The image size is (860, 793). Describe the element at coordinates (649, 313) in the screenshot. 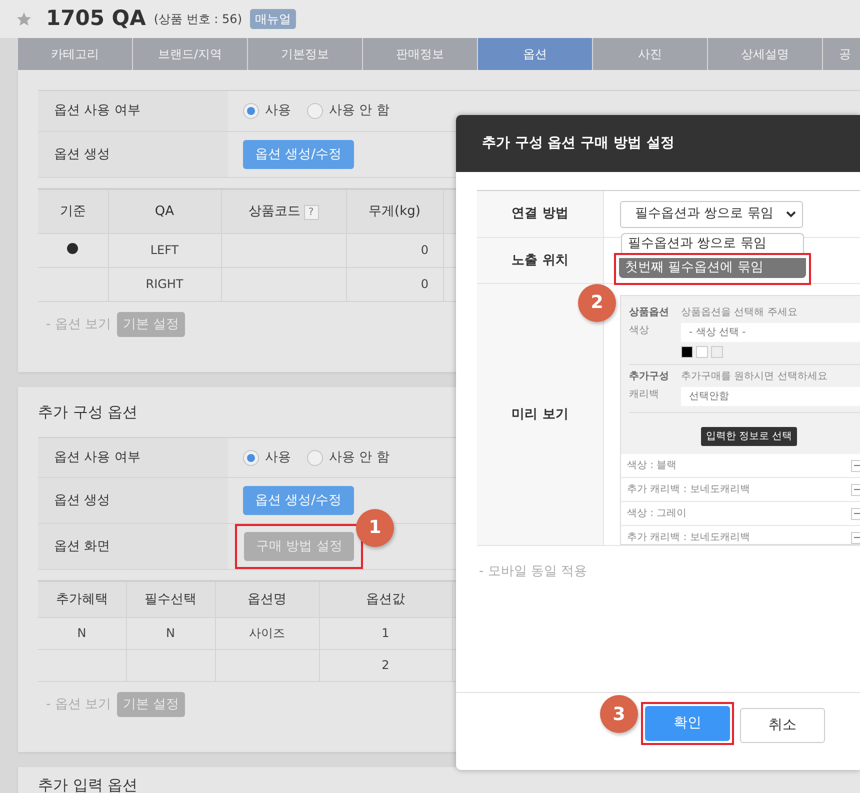

I see `preview-text: 상품옵션` at that location.